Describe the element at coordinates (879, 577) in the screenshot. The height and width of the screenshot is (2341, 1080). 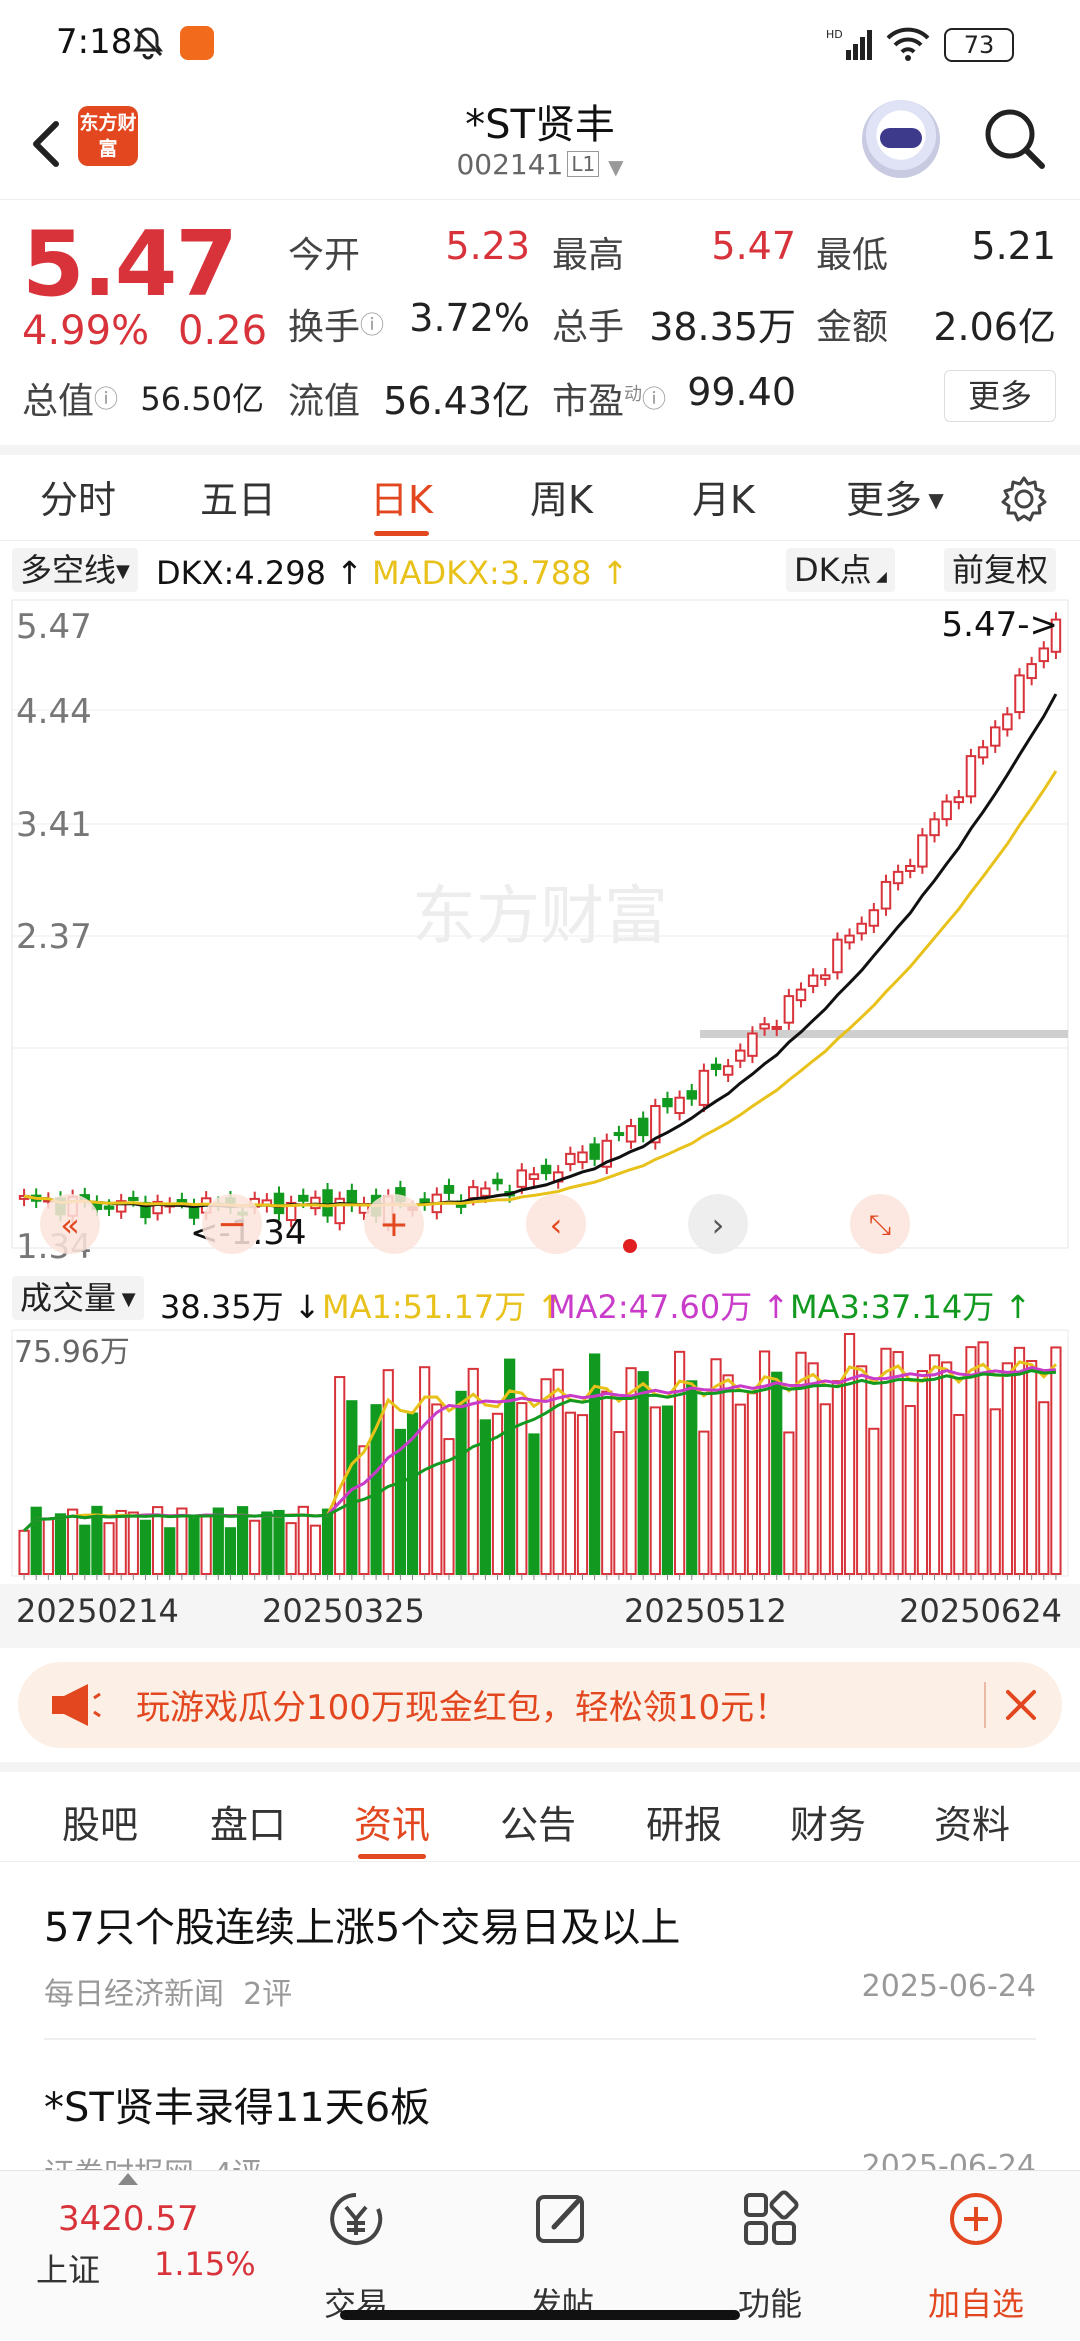
I see `corner-arrow-icon: ◢` at that location.